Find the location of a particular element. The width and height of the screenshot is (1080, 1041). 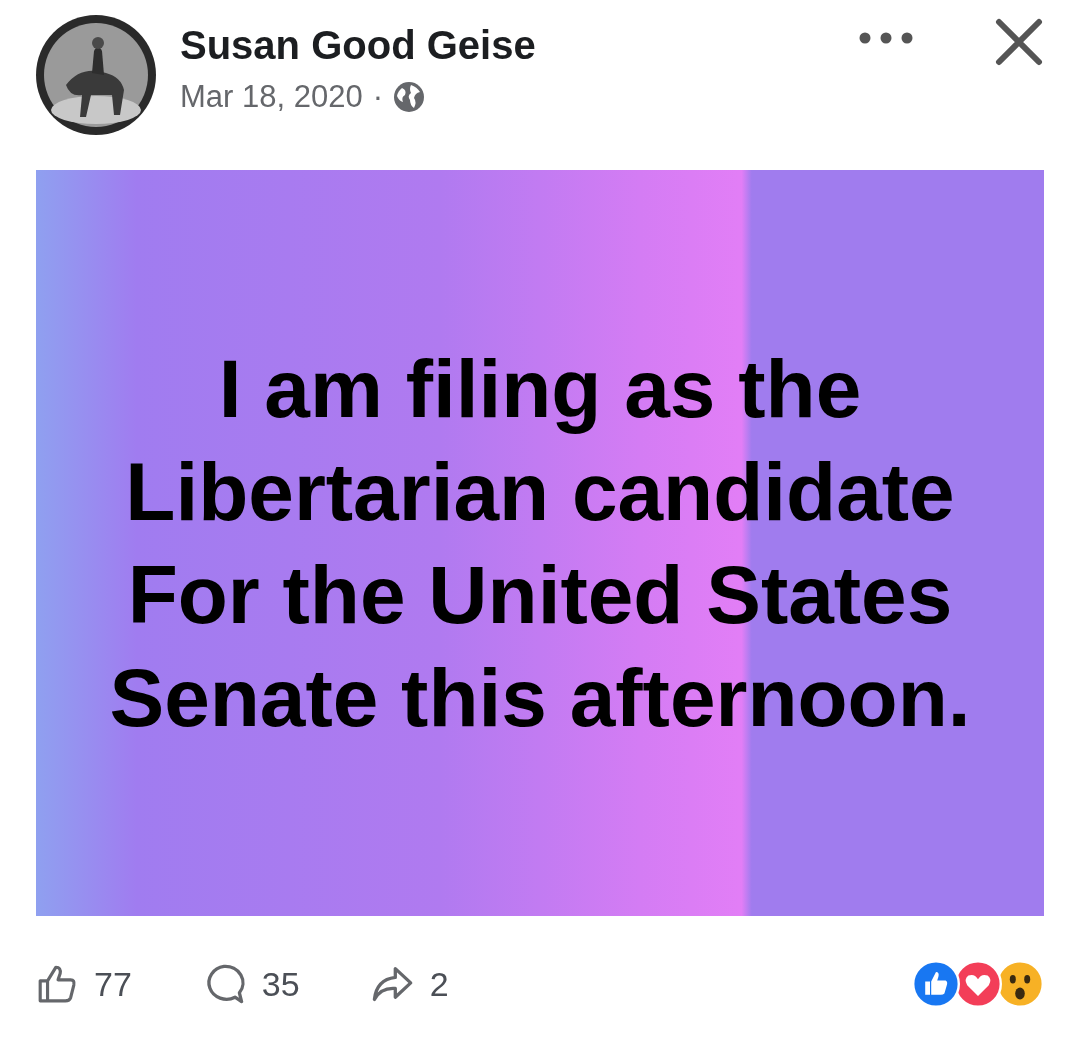

thumbs-up-icon is located at coordinates (57, 984).